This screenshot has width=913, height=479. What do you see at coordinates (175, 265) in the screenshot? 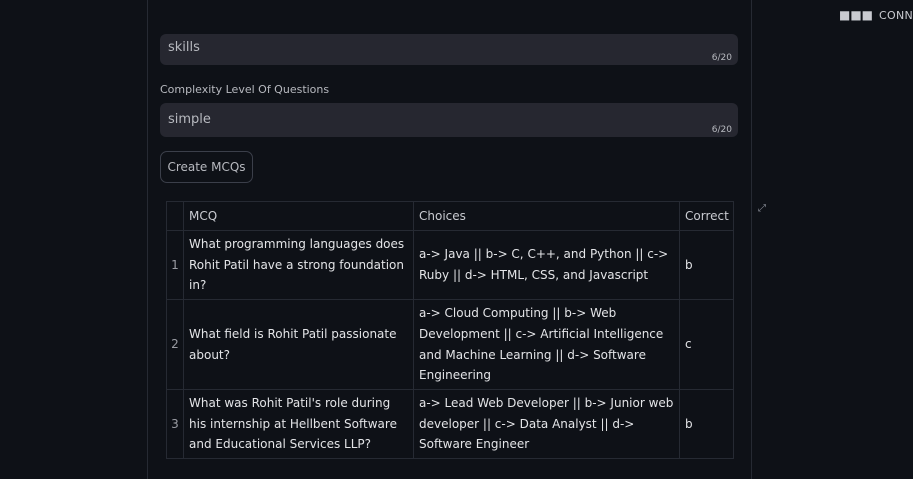
I see `row-index: 1` at bounding box center [175, 265].